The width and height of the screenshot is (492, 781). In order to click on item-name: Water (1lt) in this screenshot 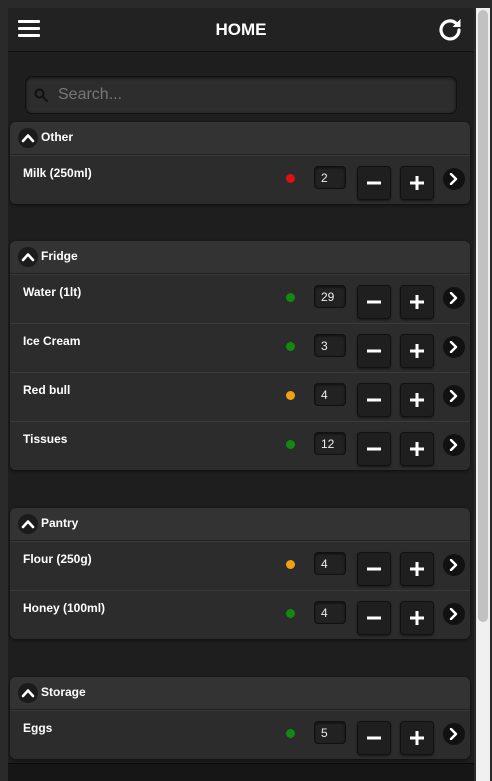, I will do `click(52, 292)`.